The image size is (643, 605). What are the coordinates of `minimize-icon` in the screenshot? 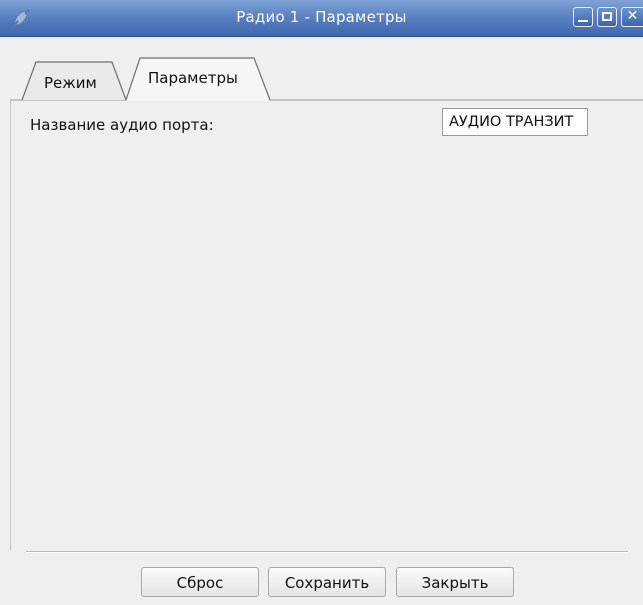 It's located at (583, 21).